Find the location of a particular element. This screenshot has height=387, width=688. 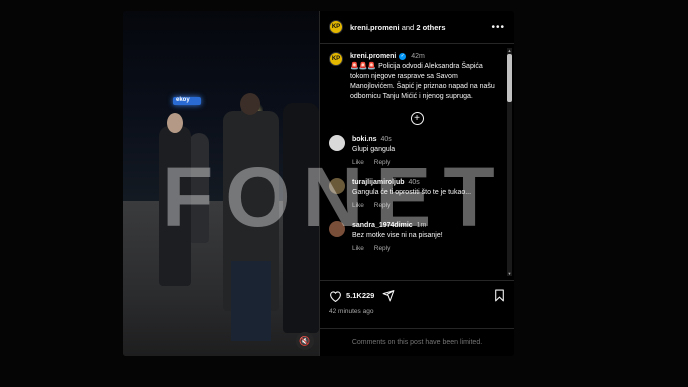

siren-emoji: 🚨🚨🚨 is located at coordinates (363, 66).